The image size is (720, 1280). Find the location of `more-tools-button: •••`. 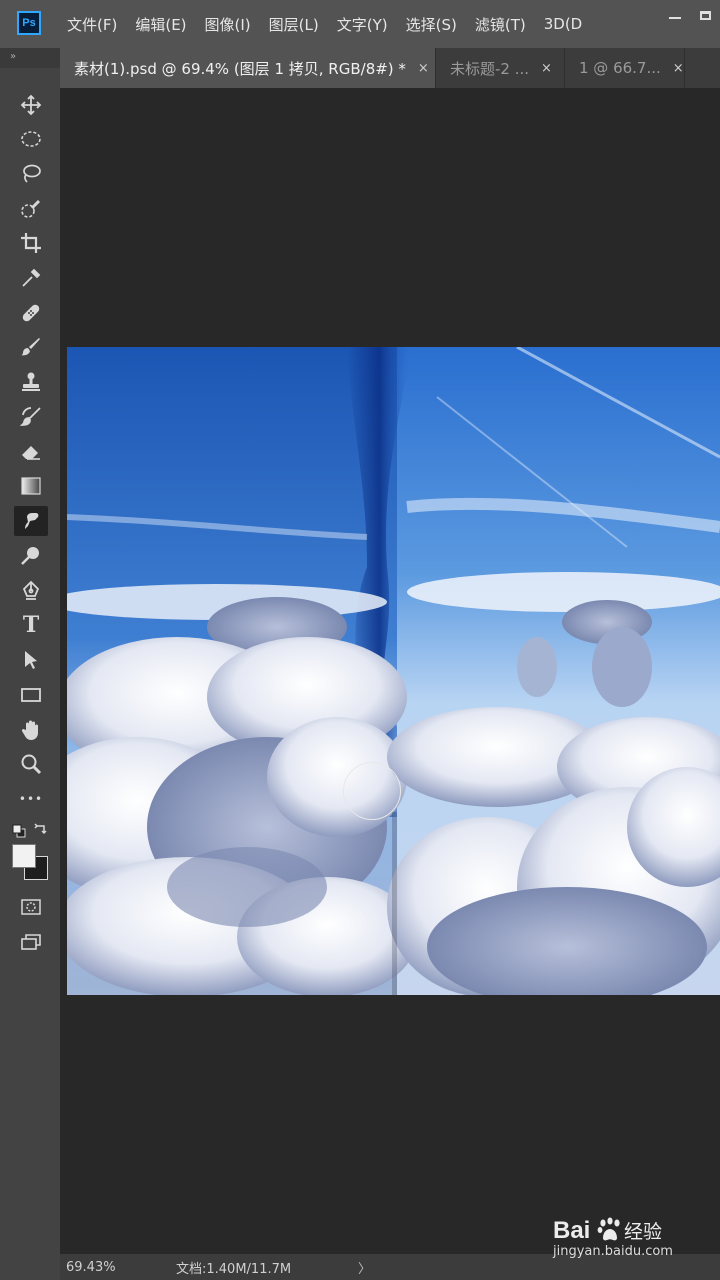

more-tools-button: ••• is located at coordinates (31, 799).